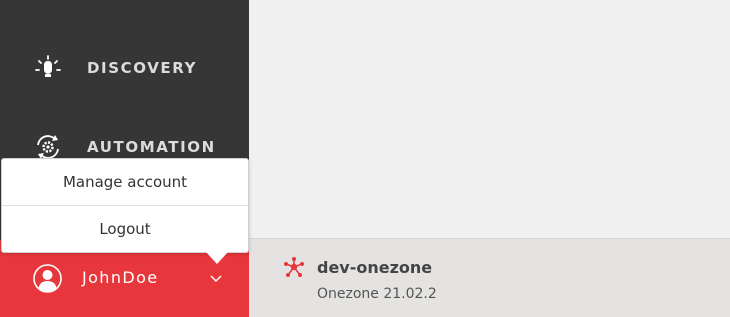  I want to click on manage-account-item: Manage account, so click(125, 182).